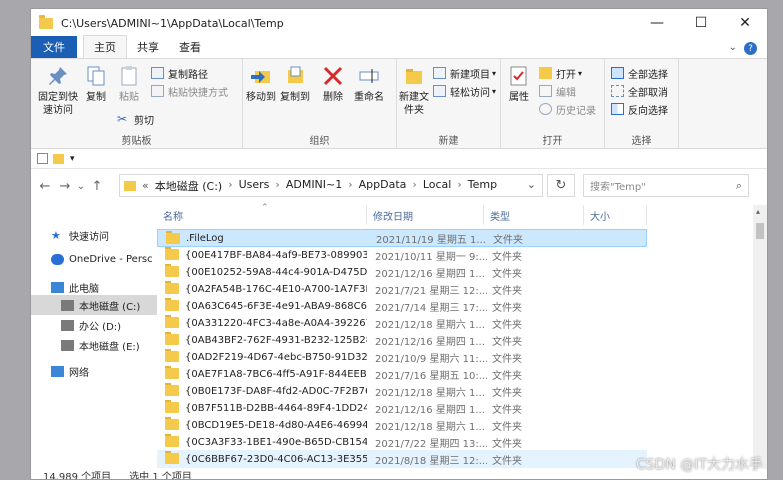 The height and width of the screenshot is (480, 783). What do you see at coordinates (94, 325) in the screenshot?
I see `nav-item: 办公 (D:)` at bounding box center [94, 325].